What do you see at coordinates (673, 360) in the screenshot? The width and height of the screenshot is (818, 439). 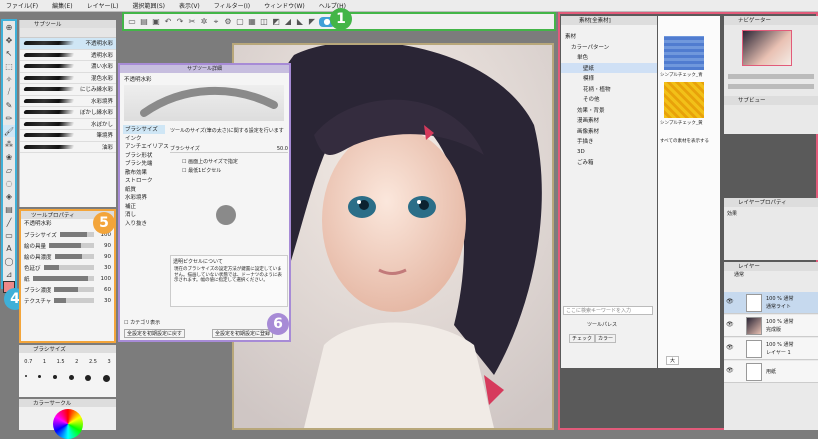 I see `zoom-select: 大` at bounding box center [673, 360].